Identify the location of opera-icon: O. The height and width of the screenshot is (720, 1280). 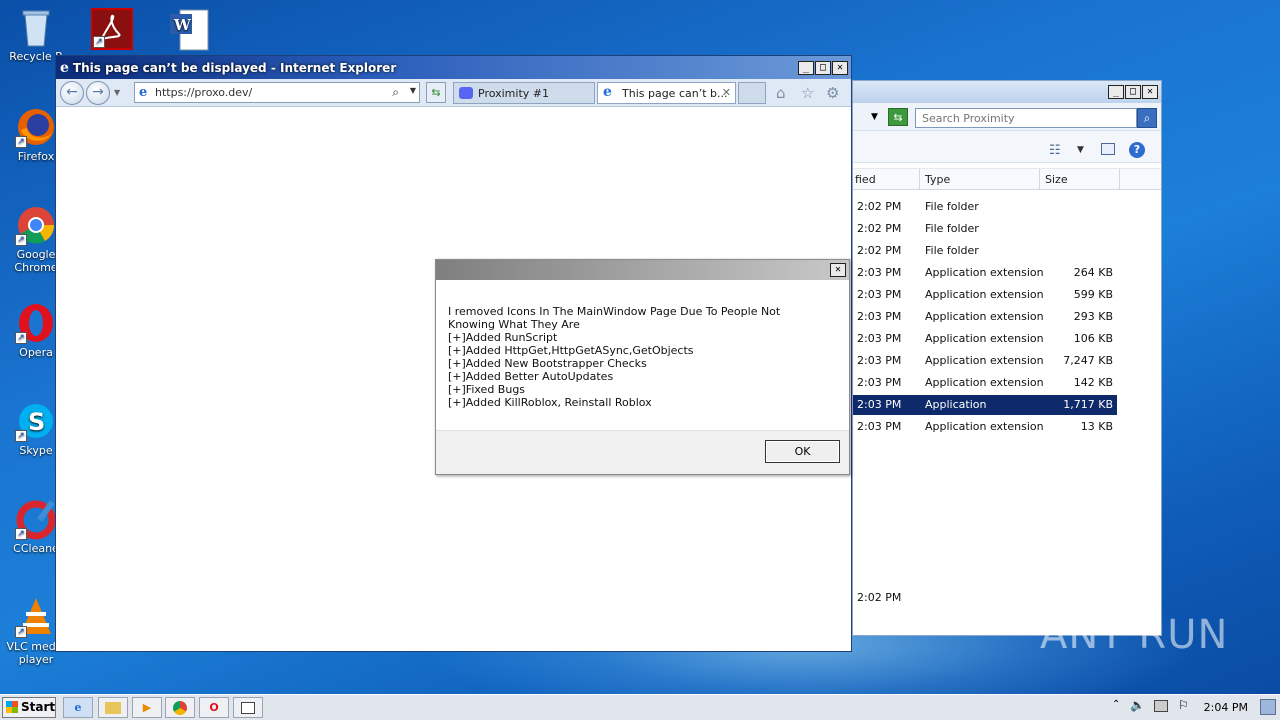
(214, 707).